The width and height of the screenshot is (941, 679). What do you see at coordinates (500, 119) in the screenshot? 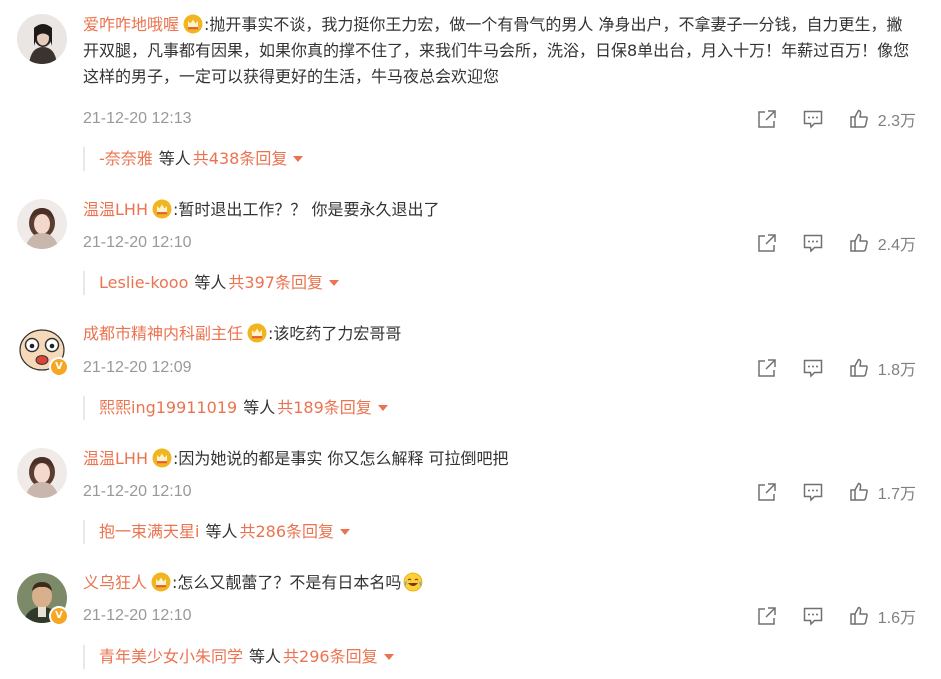
I see `comment-meta: 21-12-20 12:13 2.3万` at bounding box center [500, 119].